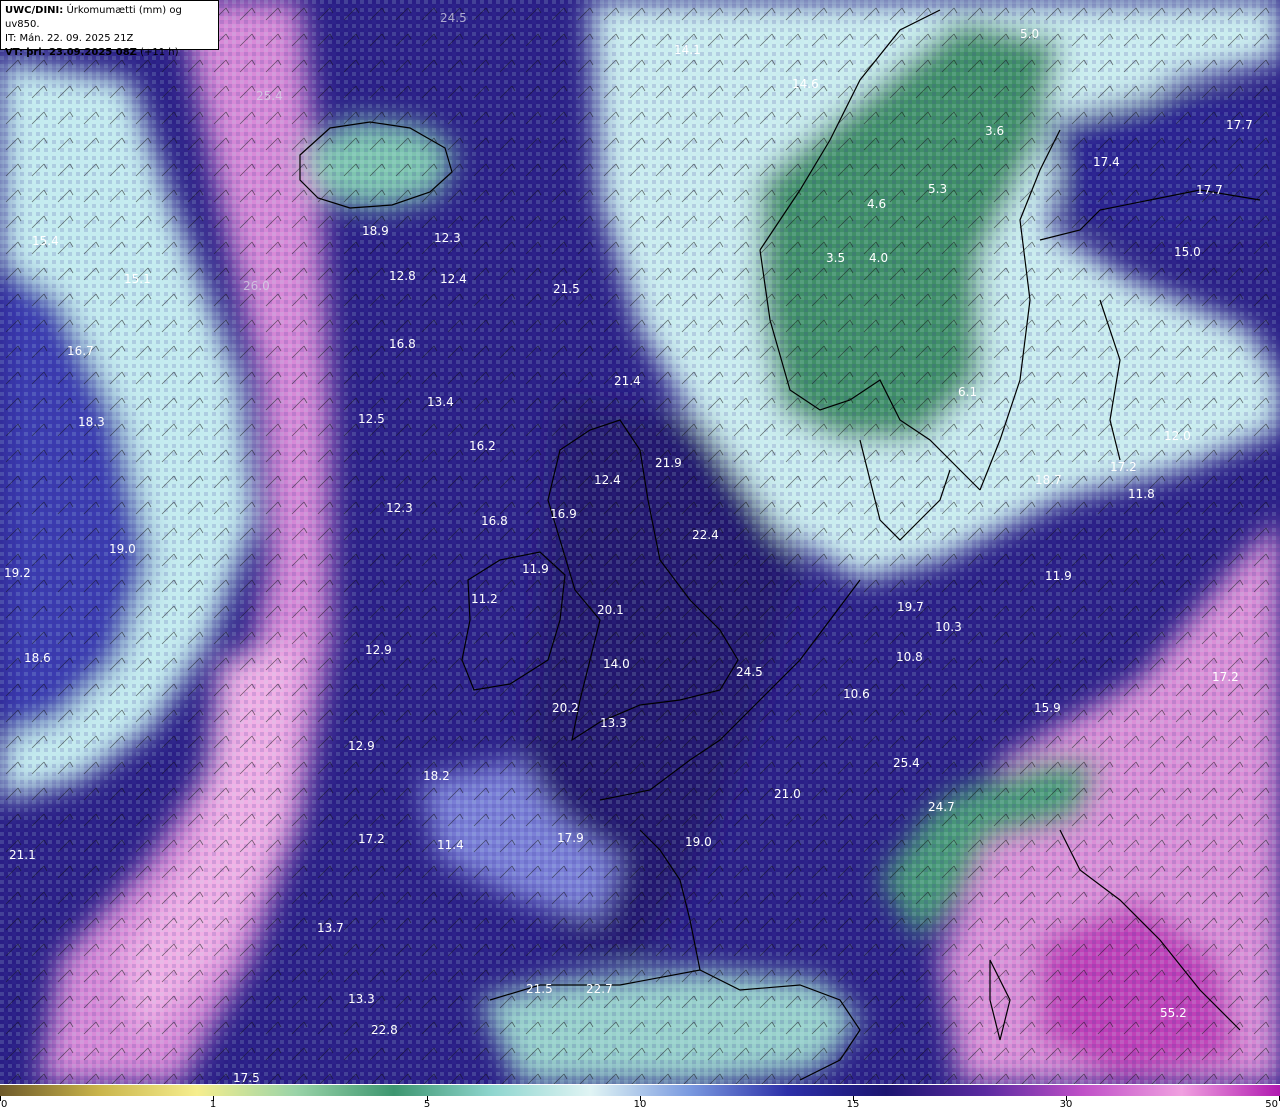 This screenshot has width=1280, height=1115. Describe the element at coordinates (948, 627) in the screenshot. I see `map-value: 10.3` at that location.